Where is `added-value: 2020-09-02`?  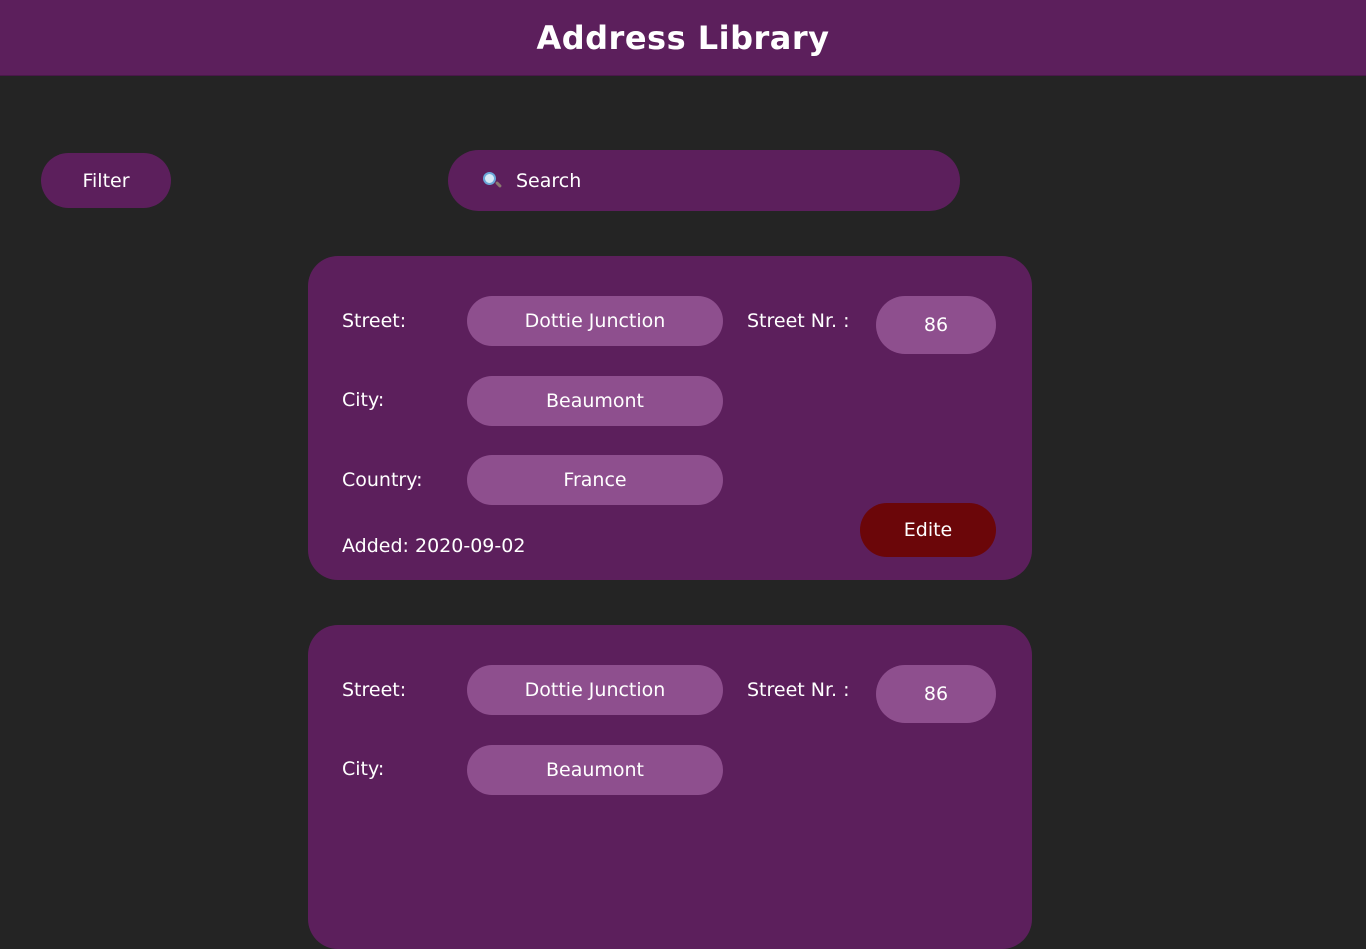 added-value: 2020-09-02 is located at coordinates (470, 546).